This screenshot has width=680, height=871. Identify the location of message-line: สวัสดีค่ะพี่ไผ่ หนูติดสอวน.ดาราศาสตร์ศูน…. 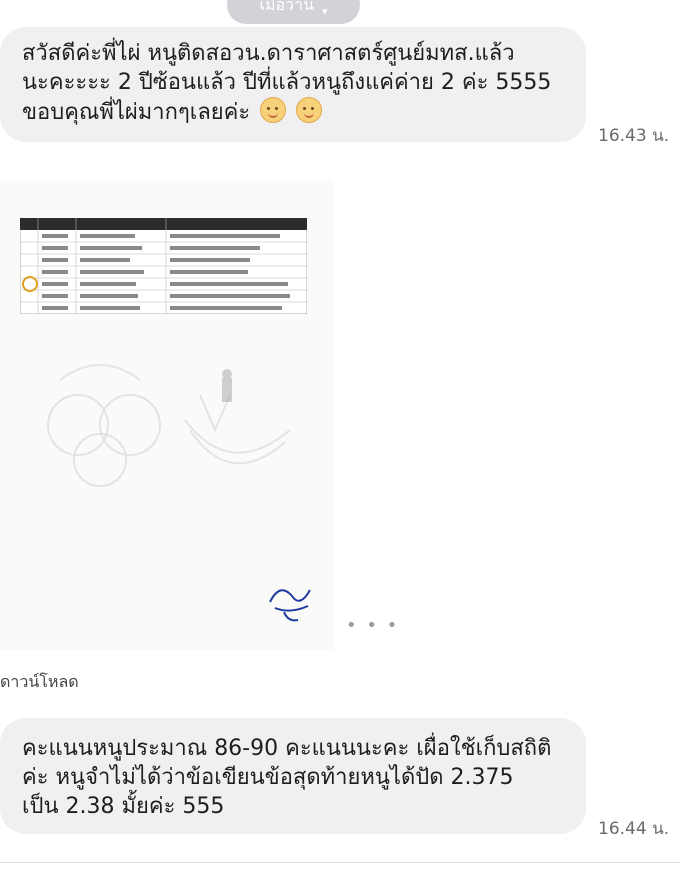
(268, 53).